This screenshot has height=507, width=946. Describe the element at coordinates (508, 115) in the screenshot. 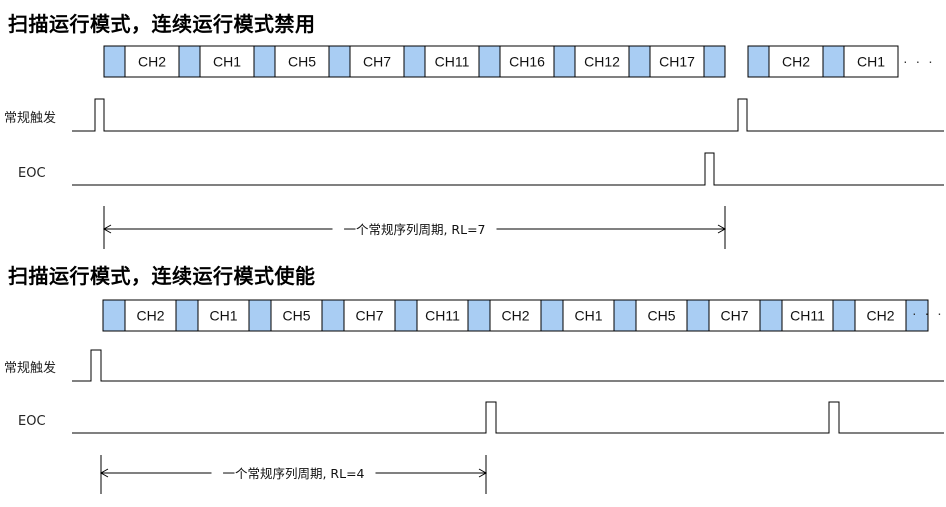

I see `d1-trigger-waveform` at that location.